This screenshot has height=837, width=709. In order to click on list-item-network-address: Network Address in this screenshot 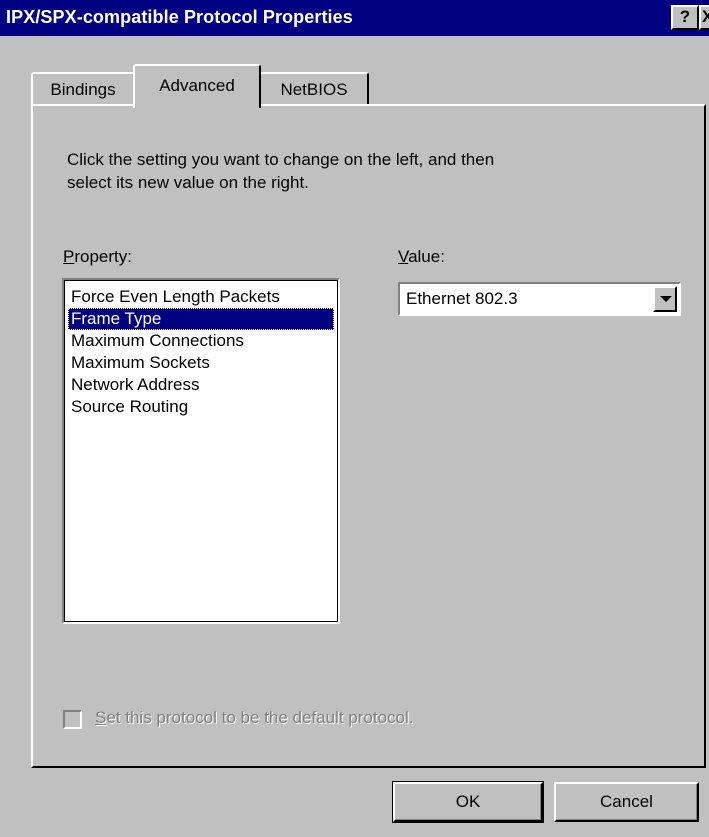, I will do `click(201, 385)`.